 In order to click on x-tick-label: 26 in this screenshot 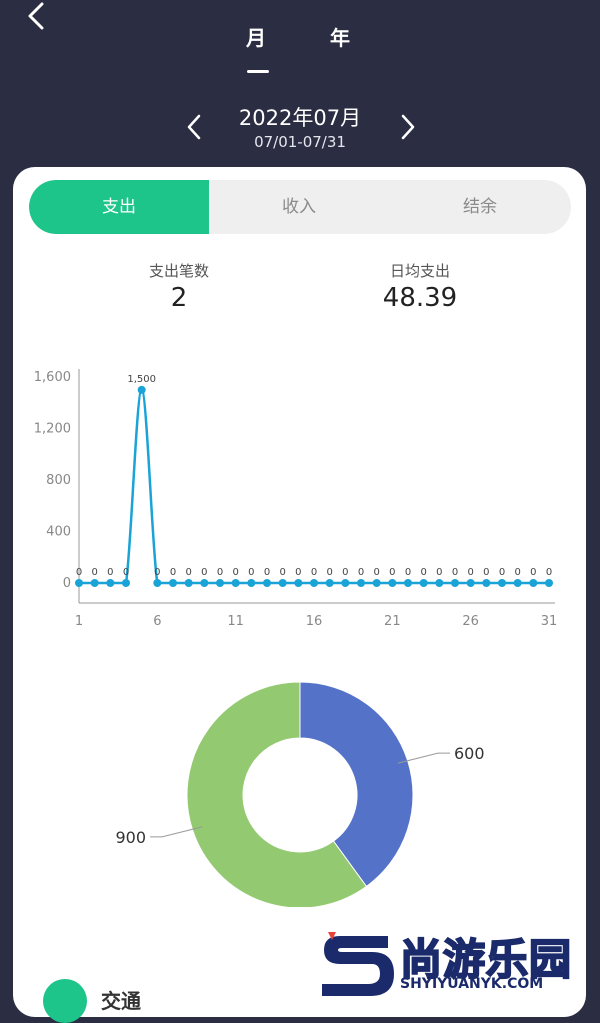, I will do `click(470, 620)`.